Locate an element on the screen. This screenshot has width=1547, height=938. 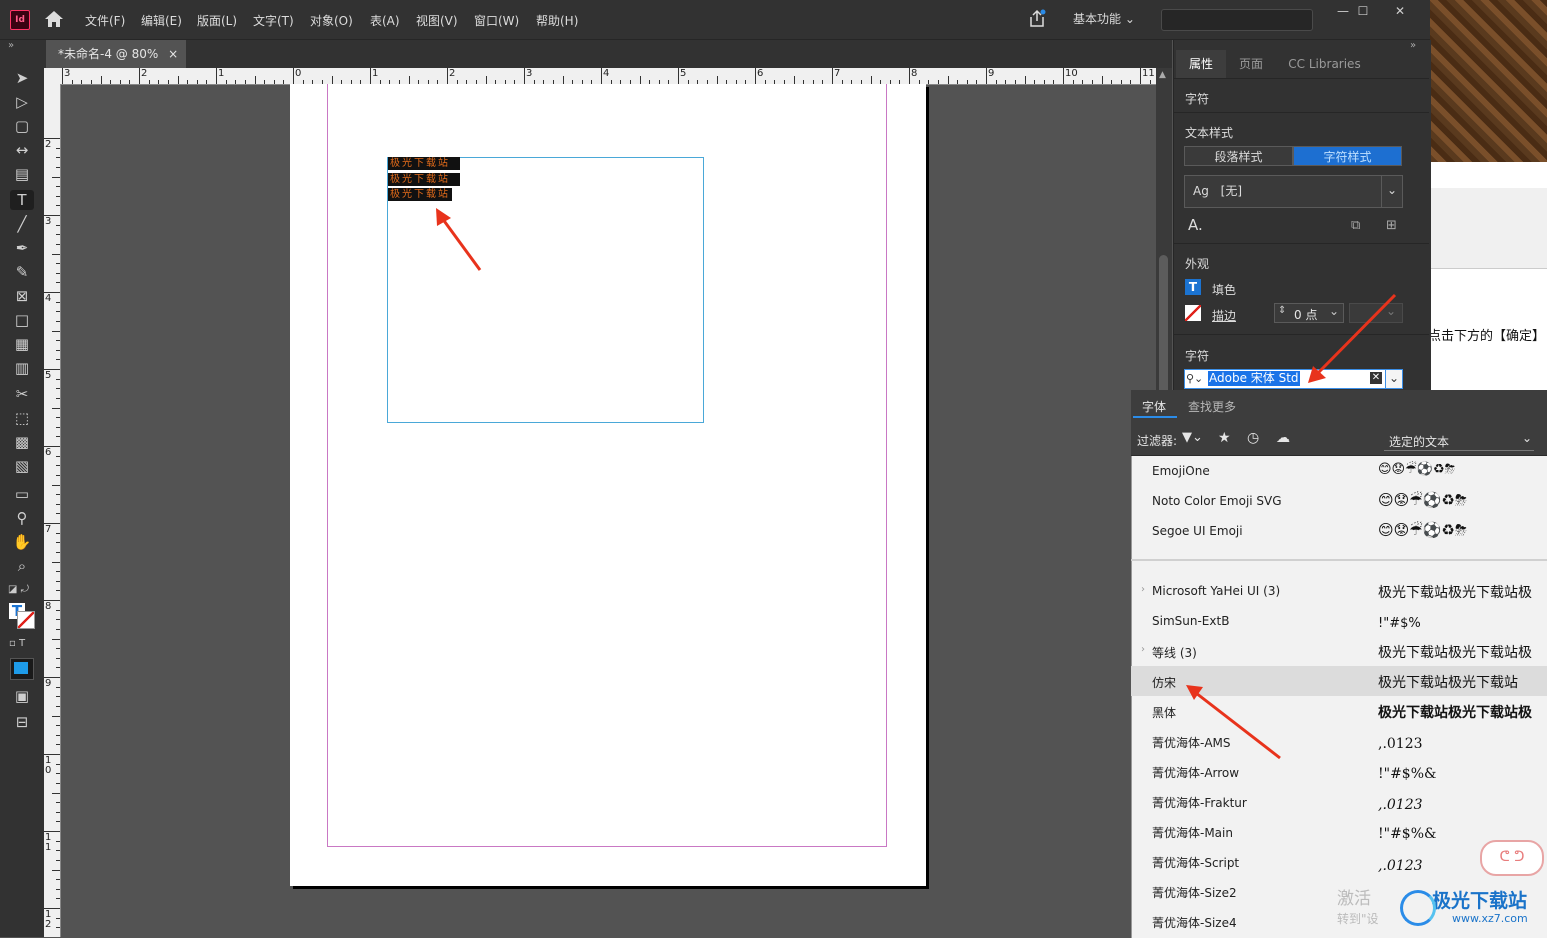
recent-clock-icon: ◷ is located at coordinates (1253, 438).